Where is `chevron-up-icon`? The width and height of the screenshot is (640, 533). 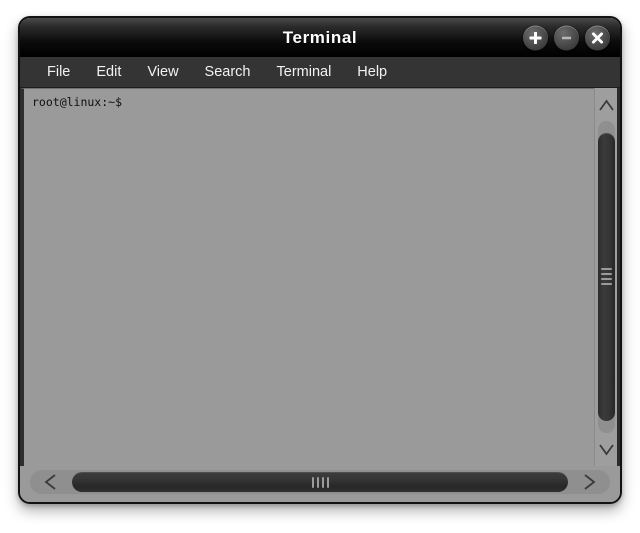 chevron-up-icon is located at coordinates (606, 104).